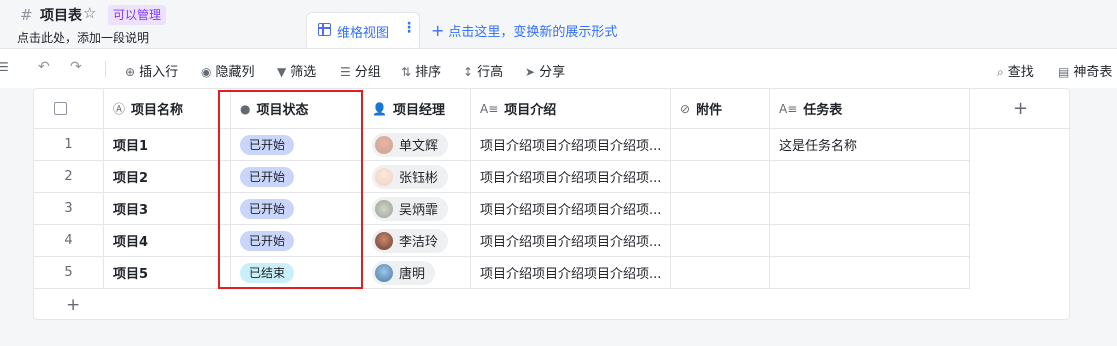 This screenshot has width=1117, height=346. I want to click on select-all-checkbox, so click(60, 108).